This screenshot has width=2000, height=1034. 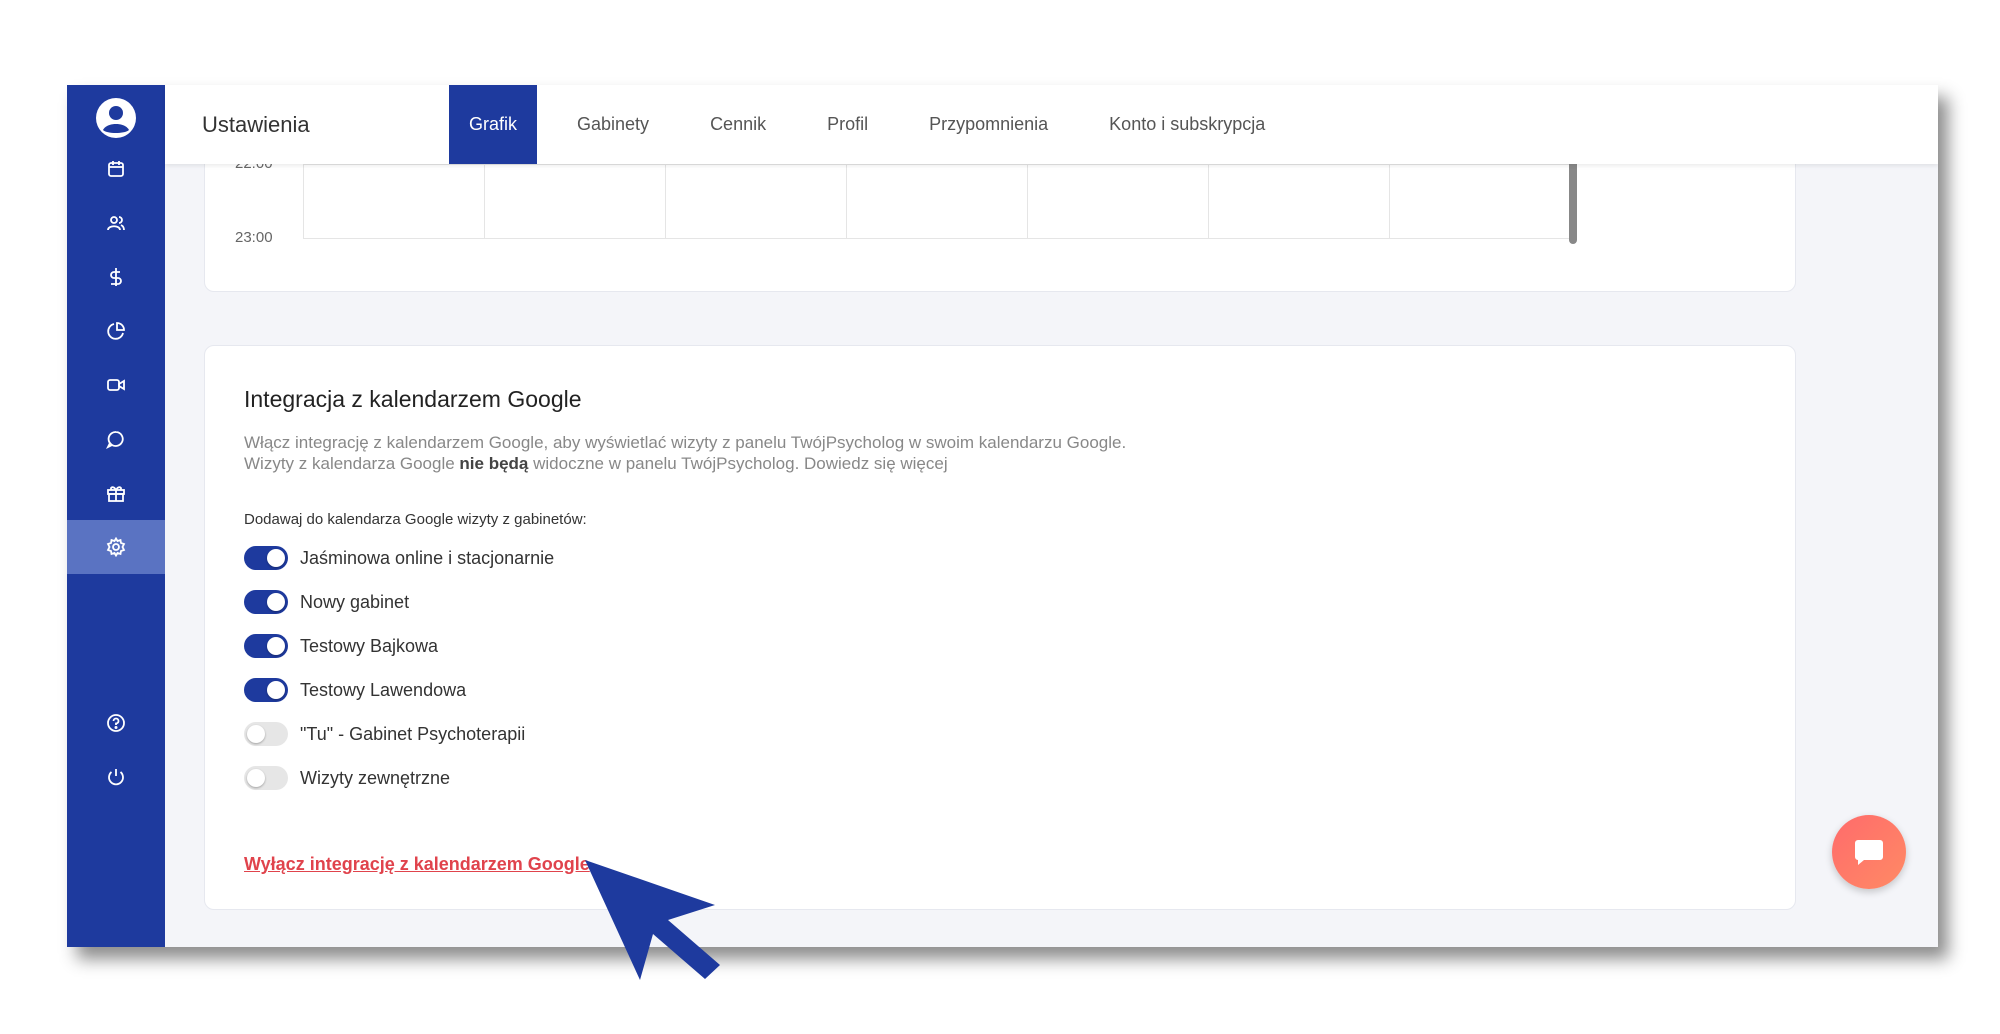 What do you see at coordinates (355, 601) in the screenshot?
I see `office-toggle-label: Nowy gabinet` at bounding box center [355, 601].